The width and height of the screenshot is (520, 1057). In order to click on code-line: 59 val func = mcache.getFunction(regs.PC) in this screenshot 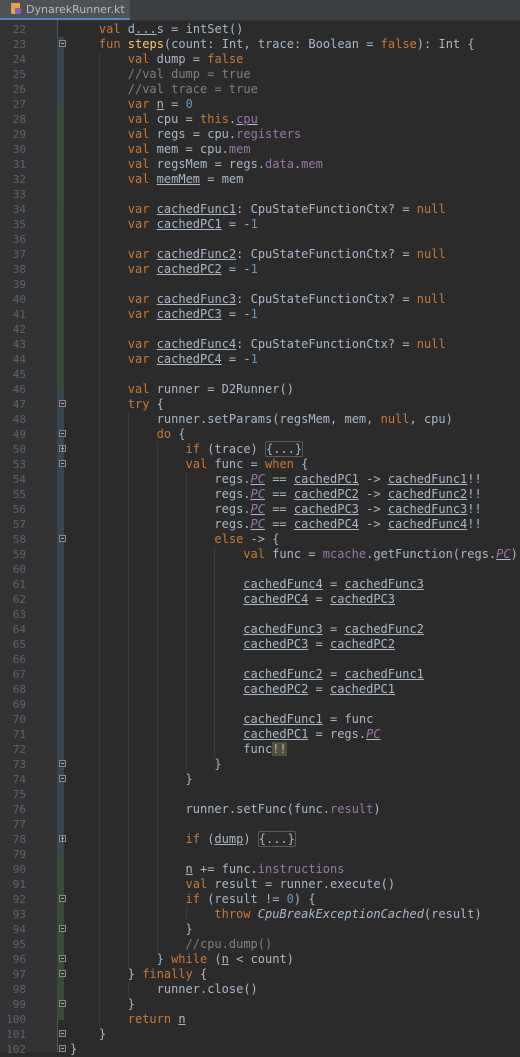, I will do `click(260, 554)`.